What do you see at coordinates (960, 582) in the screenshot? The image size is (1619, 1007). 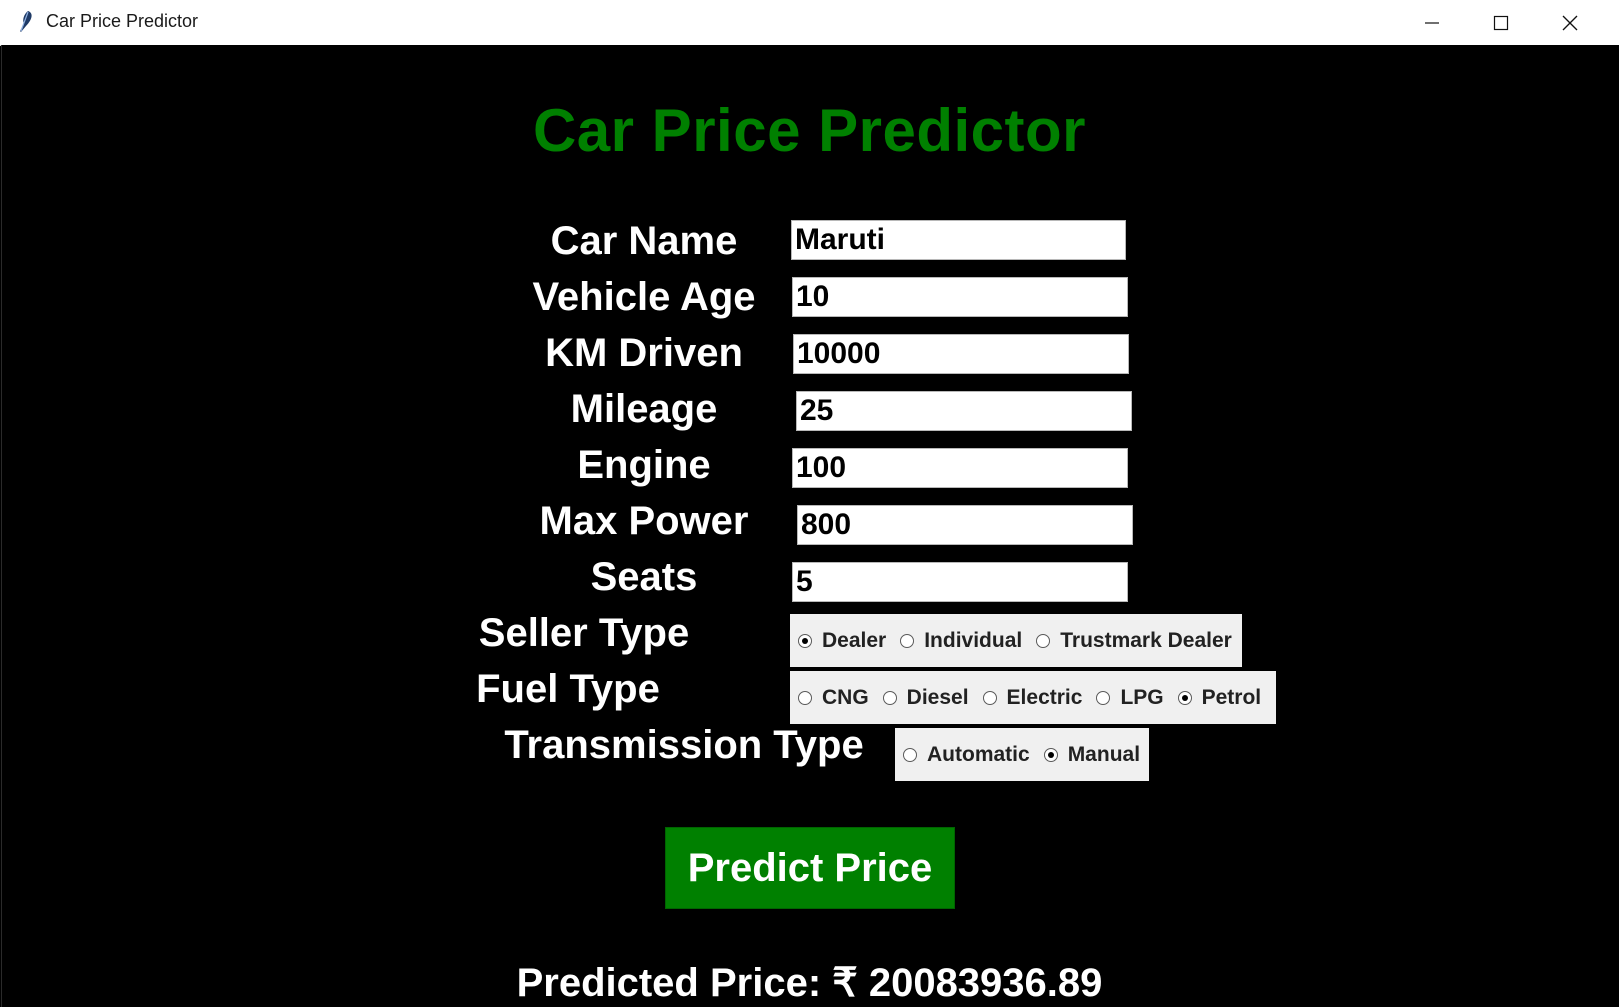 I see `seats-input` at bounding box center [960, 582].